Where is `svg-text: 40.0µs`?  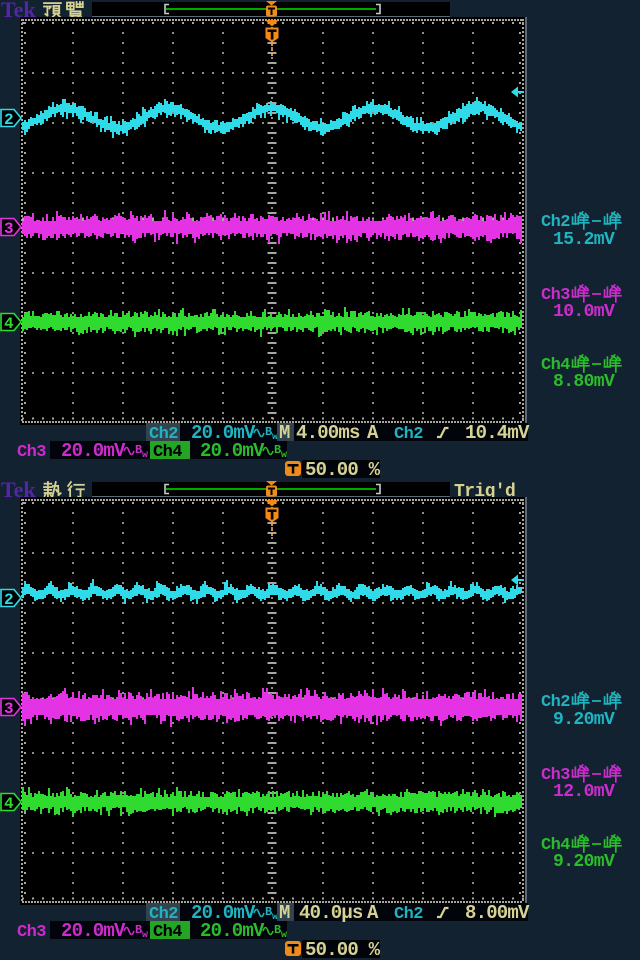
svg-text: 40.0µs is located at coordinates (331, 913).